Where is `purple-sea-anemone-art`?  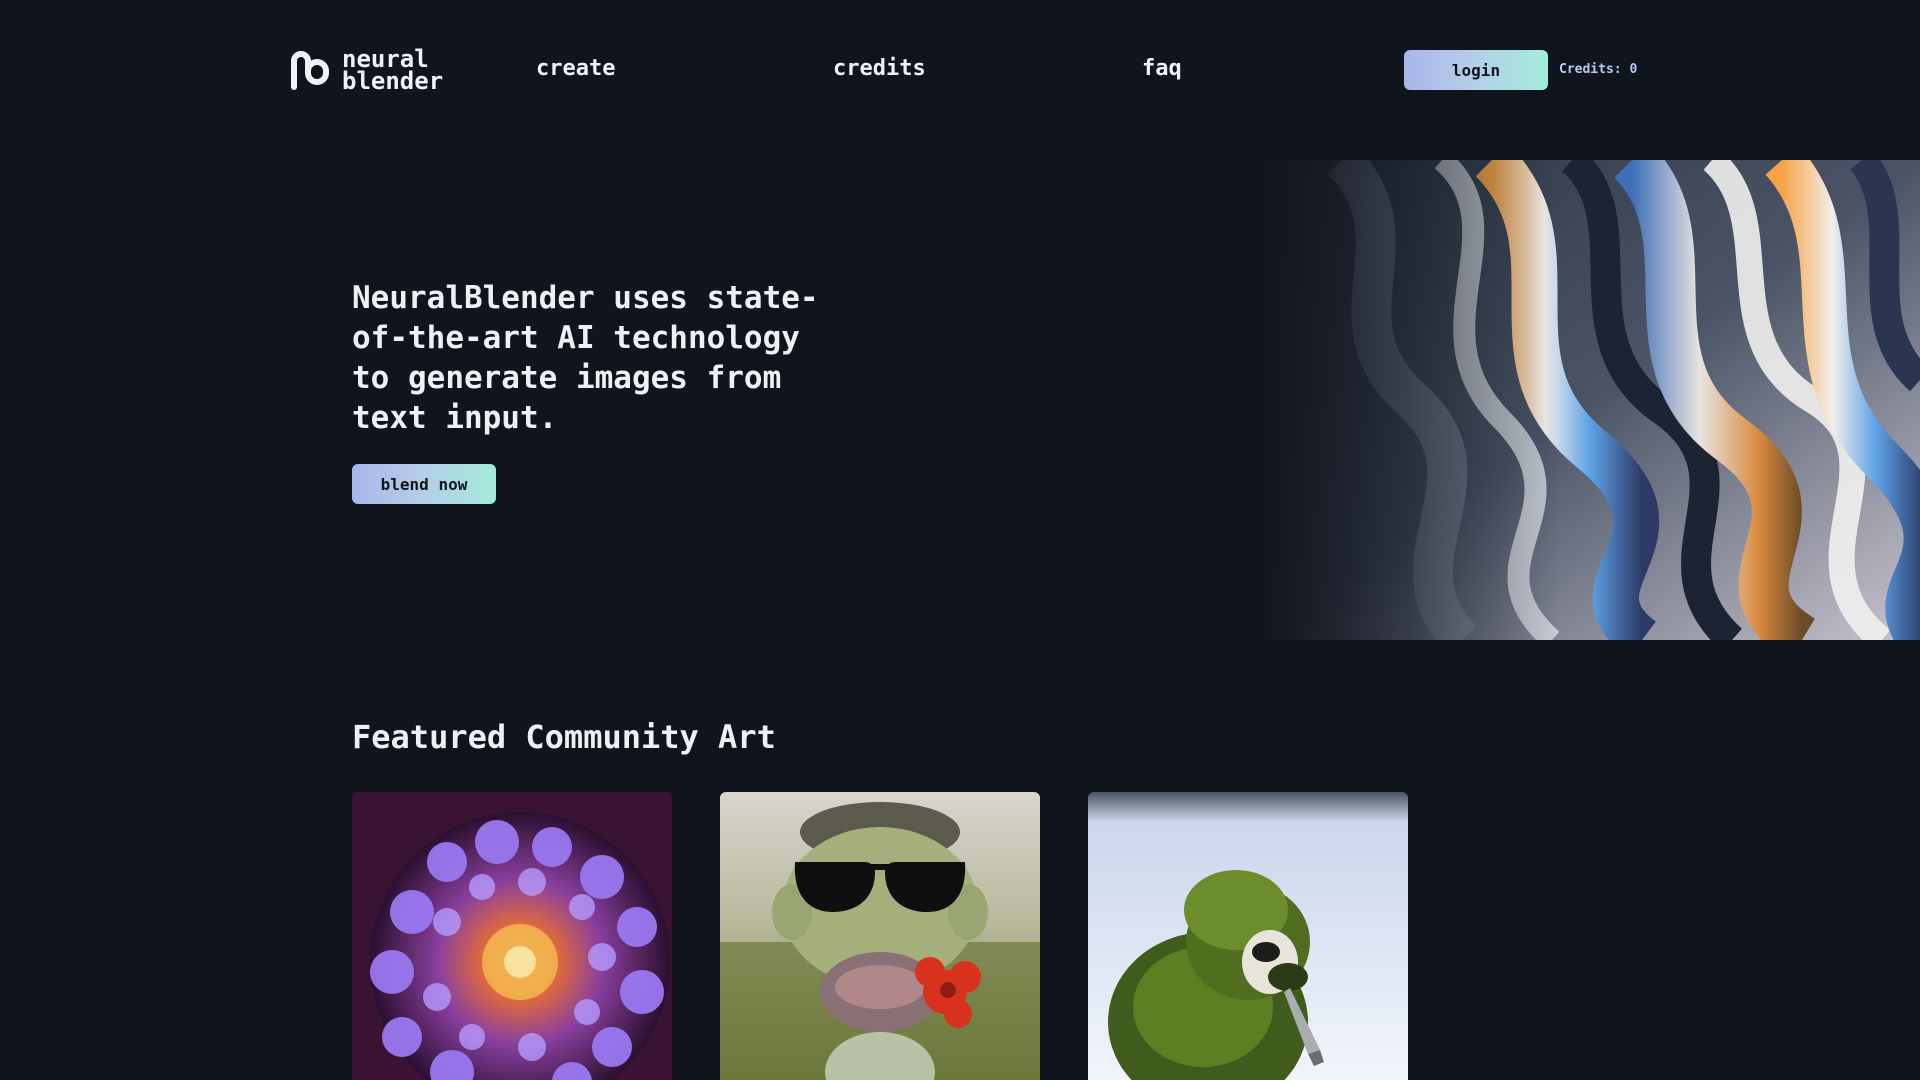 purple-sea-anemone-art is located at coordinates (512, 936).